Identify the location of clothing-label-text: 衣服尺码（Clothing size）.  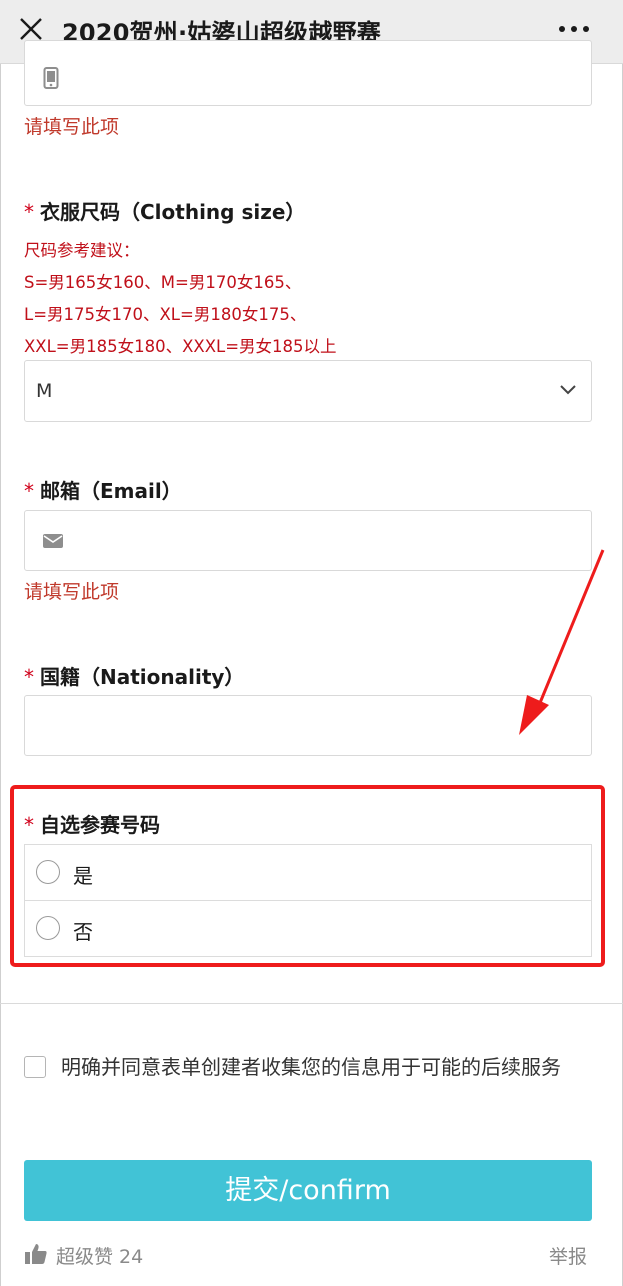
(173, 212).